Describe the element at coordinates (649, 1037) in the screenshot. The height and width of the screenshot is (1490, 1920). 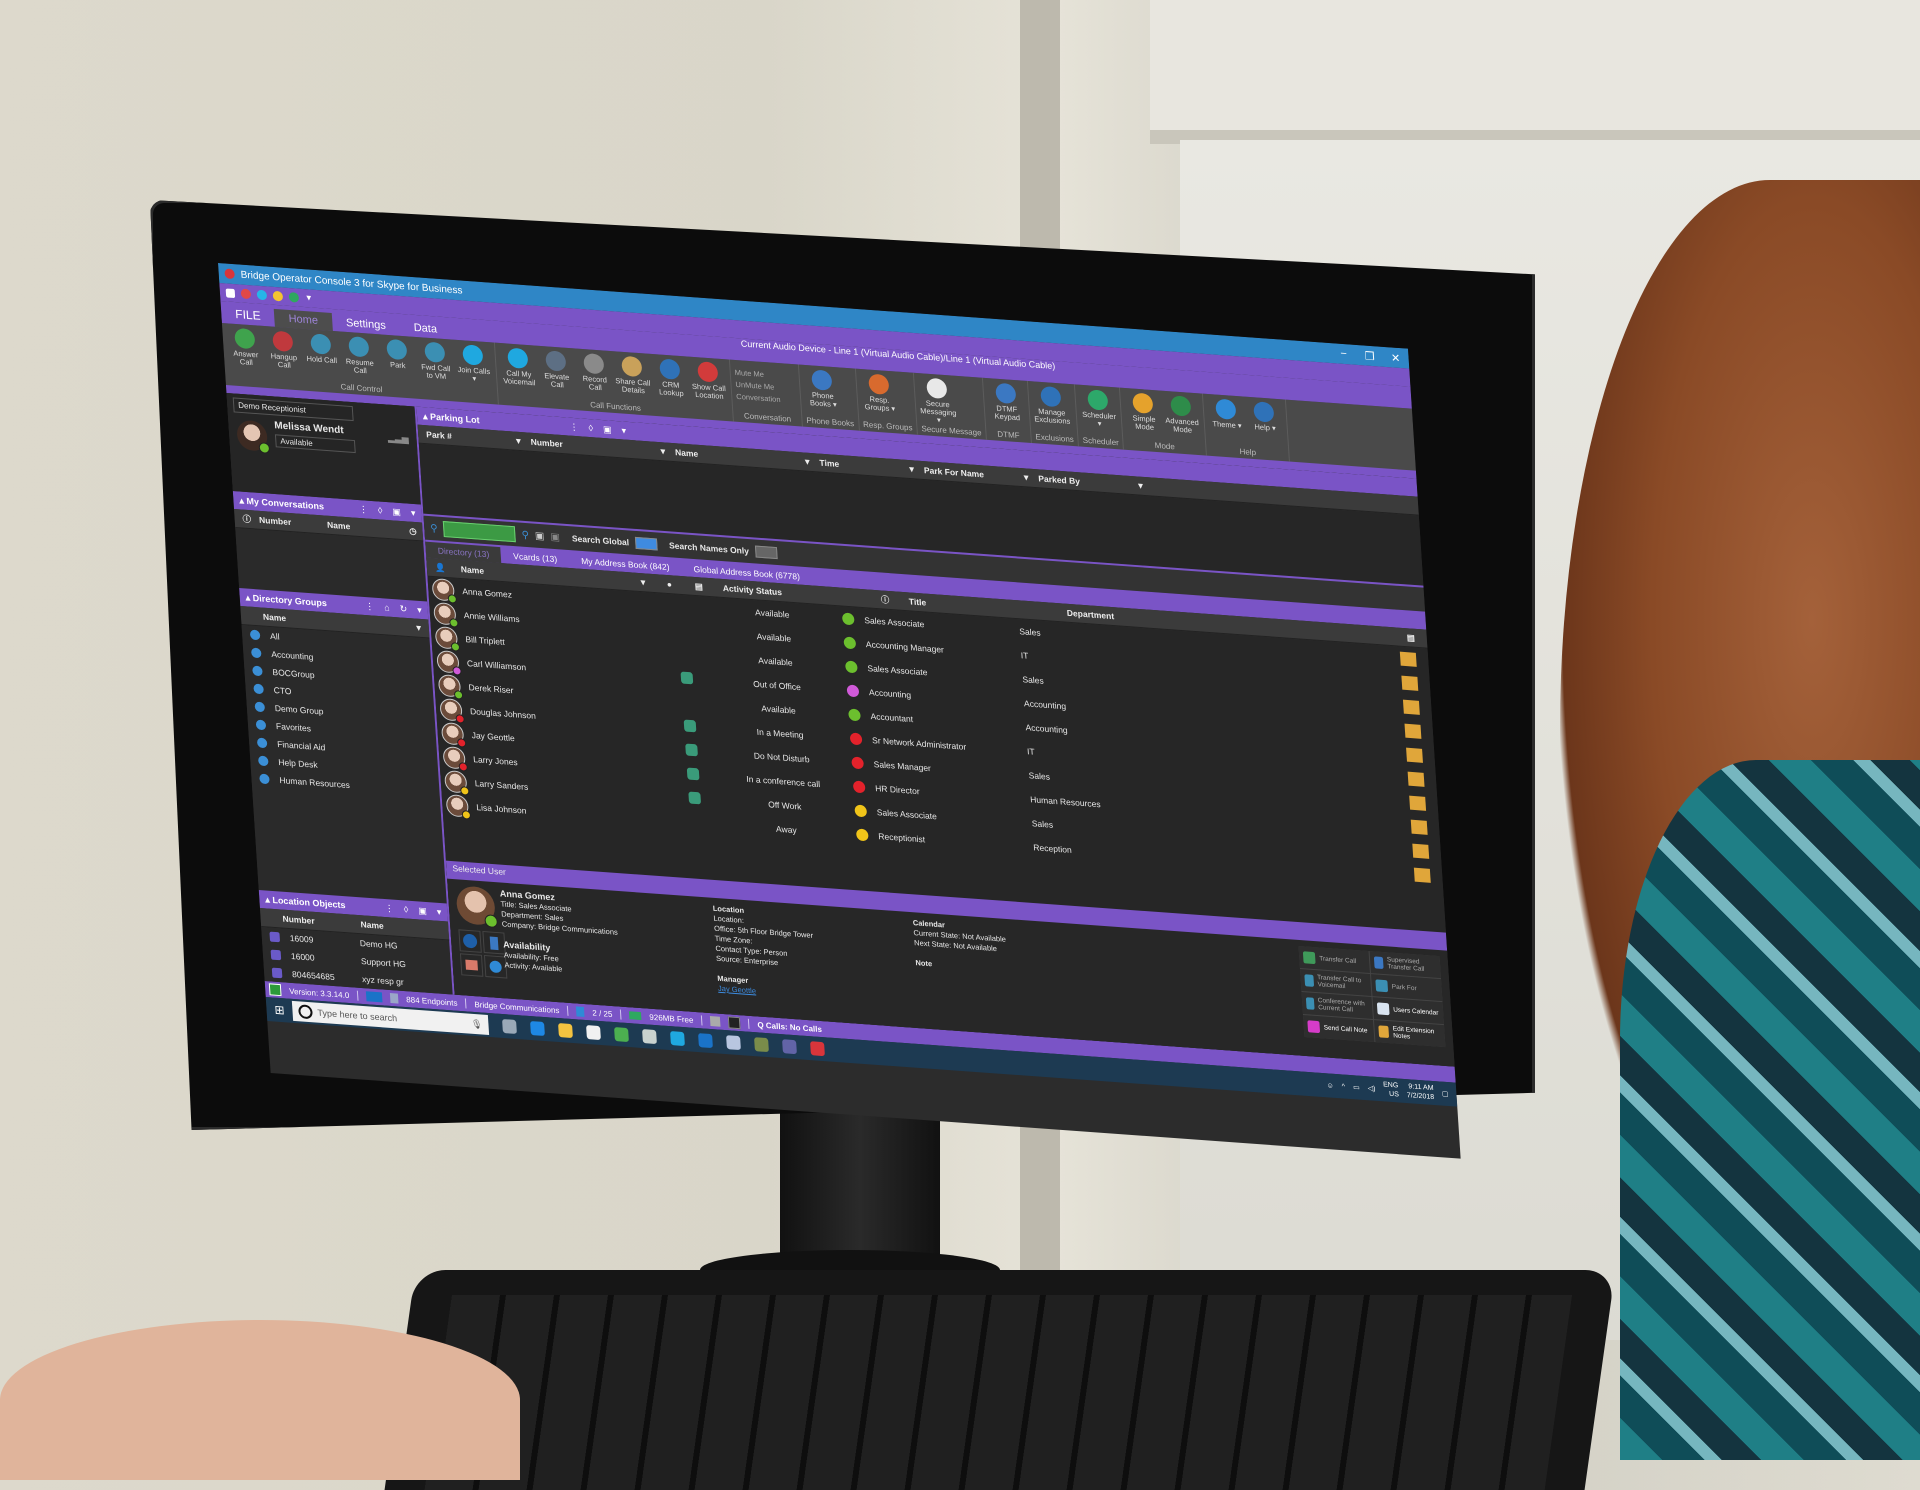
I see `transfer-app-icon` at that location.